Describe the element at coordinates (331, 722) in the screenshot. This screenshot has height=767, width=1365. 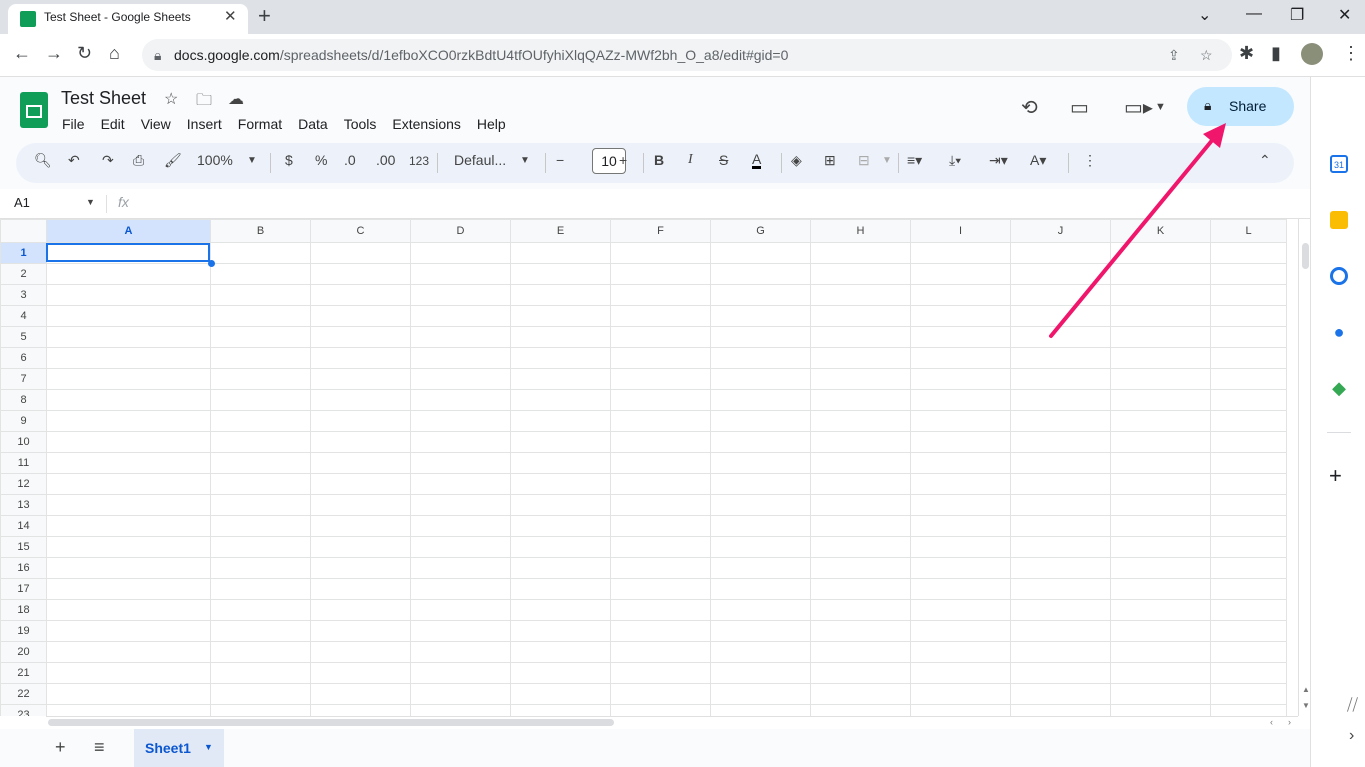
I see `horizontal-scroll-thumb` at that location.